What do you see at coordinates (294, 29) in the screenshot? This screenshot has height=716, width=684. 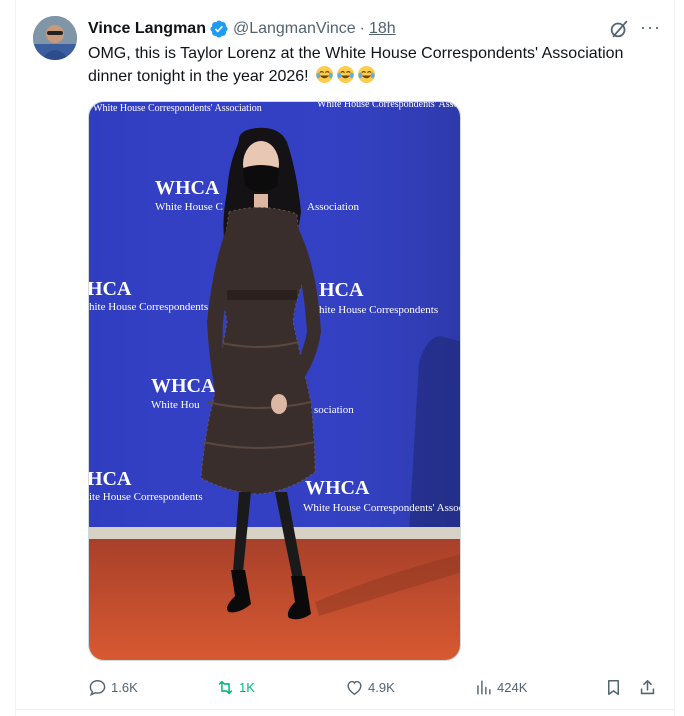 I see `handle: @LangmanVince` at bounding box center [294, 29].